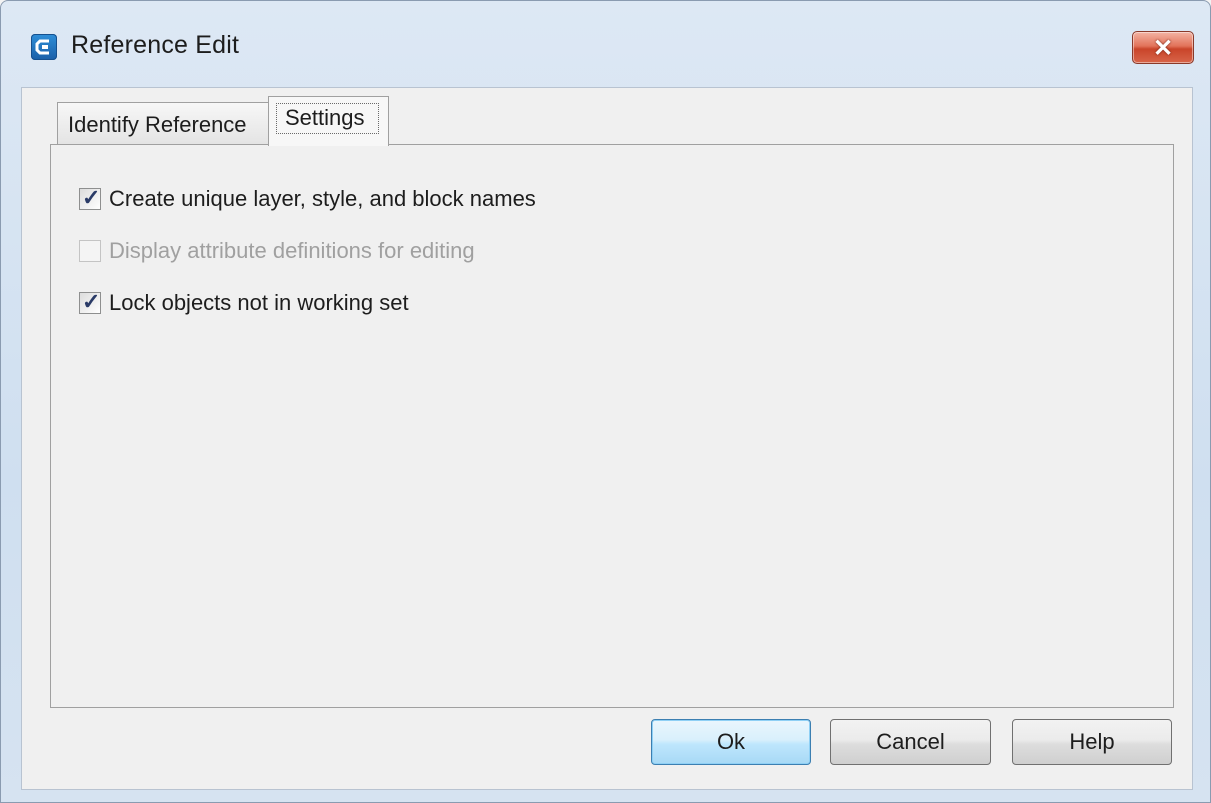  I want to click on app-logo-icon, so click(44, 47).